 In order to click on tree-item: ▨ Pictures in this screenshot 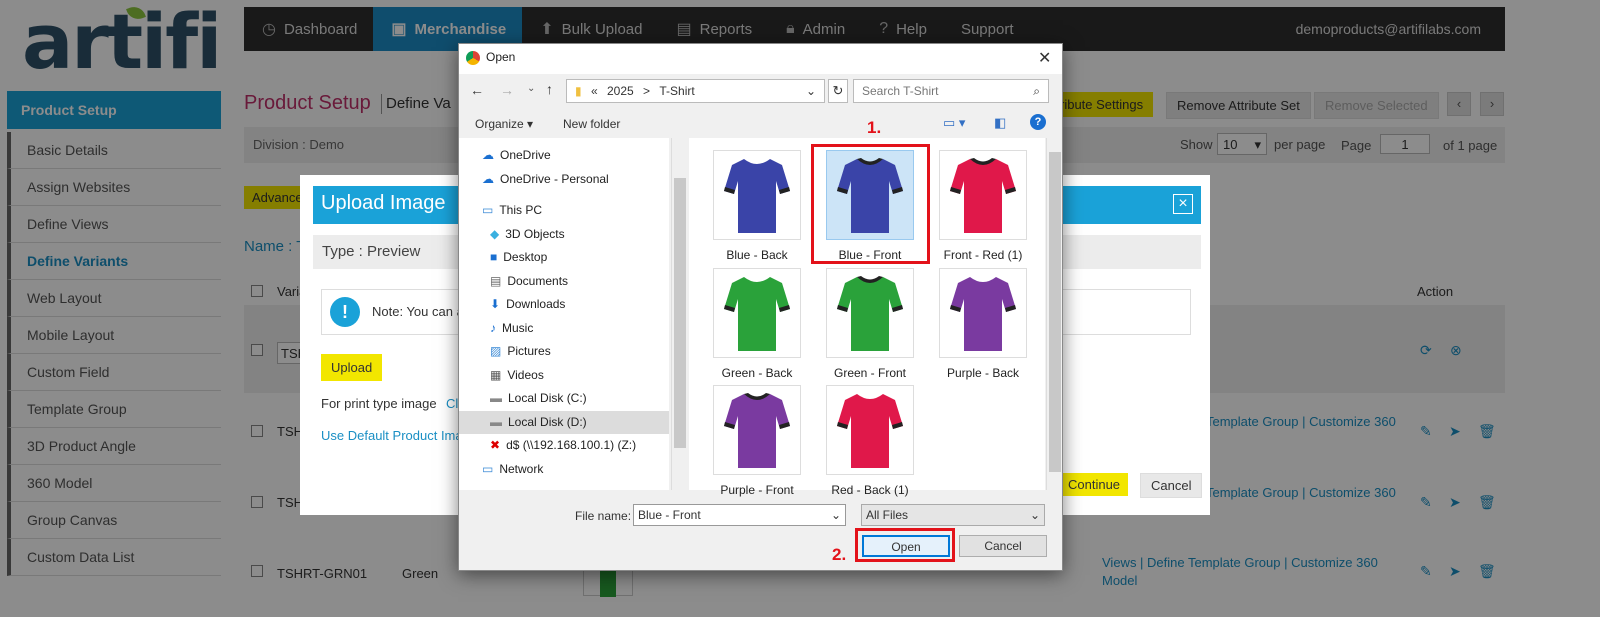, I will do `click(564, 352)`.